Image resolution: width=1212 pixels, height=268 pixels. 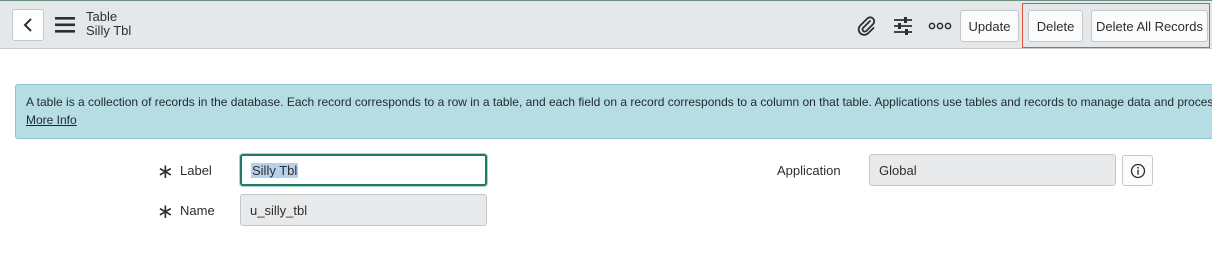 What do you see at coordinates (279, 210) in the screenshot?
I see `name-input-value: u_silly_tbl` at bounding box center [279, 210].